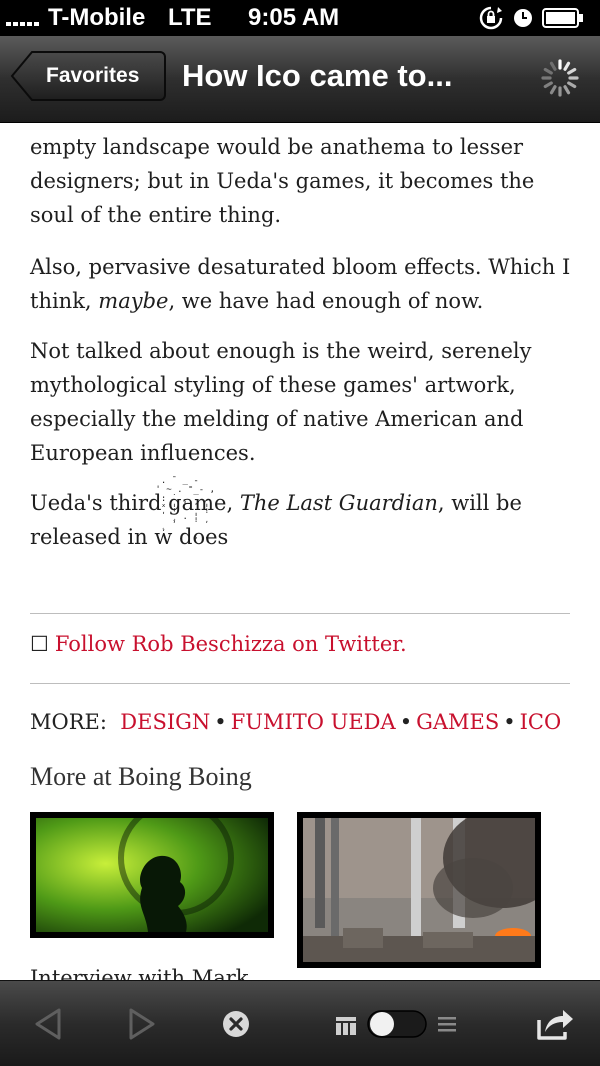  I want to click on checkbox-glyph: ☐, so click(39, 644).